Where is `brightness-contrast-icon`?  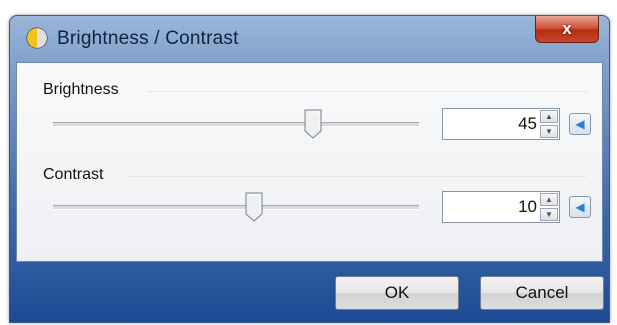
brightness-contrast-icon is located at coordinates (37, 38).